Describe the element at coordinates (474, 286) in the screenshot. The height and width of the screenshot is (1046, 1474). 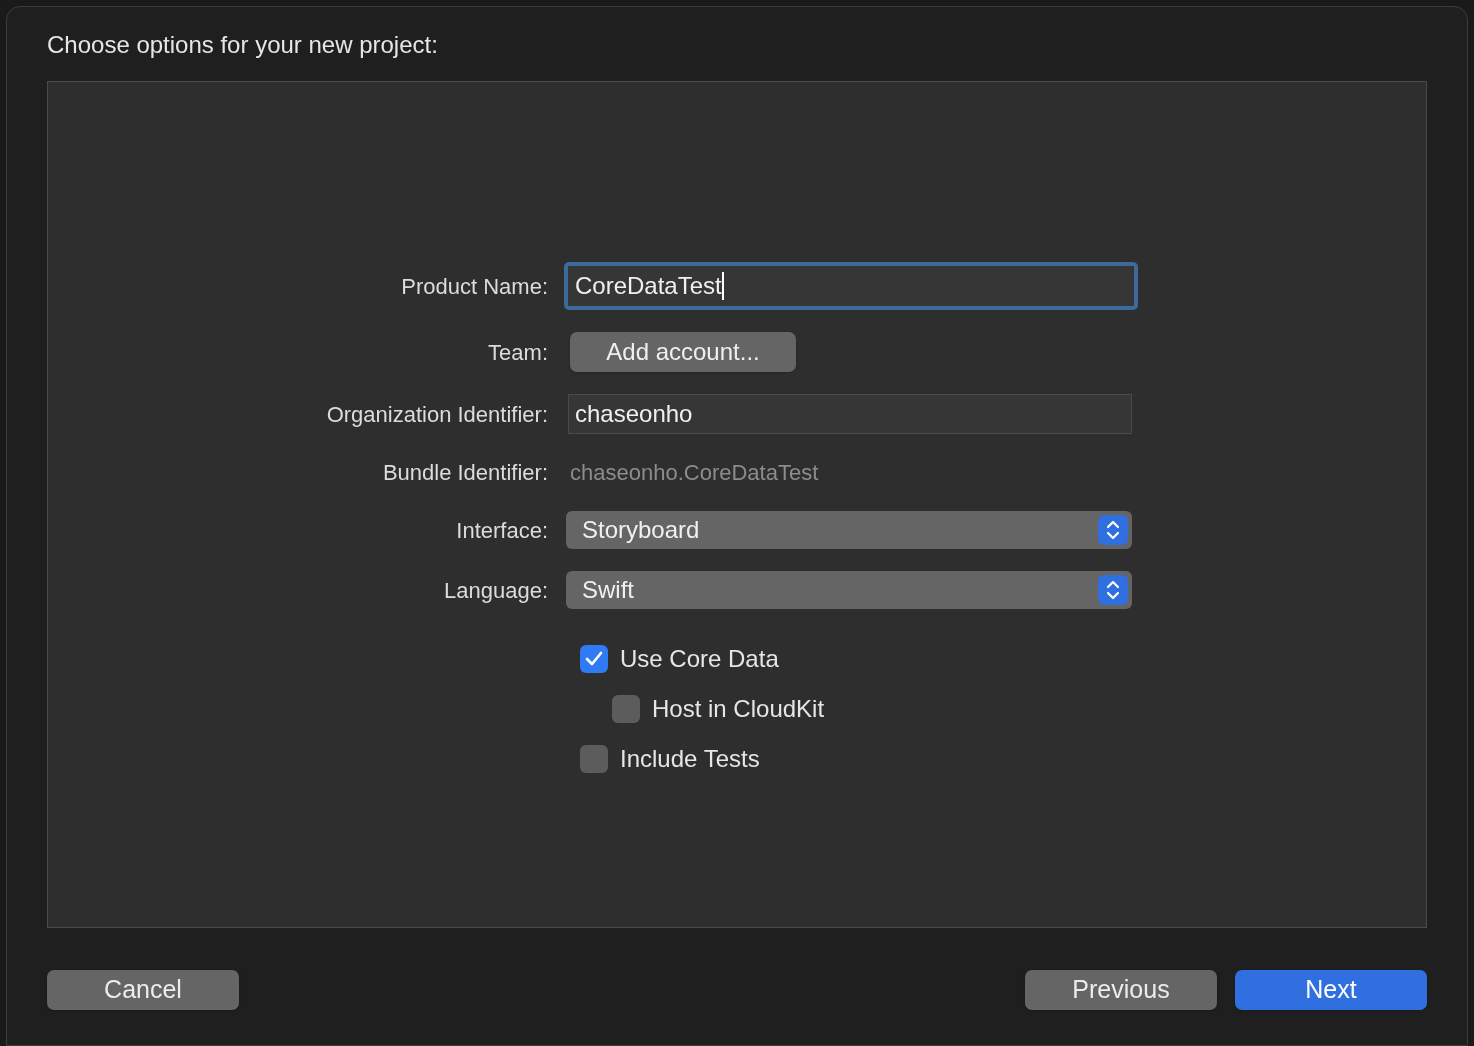
I see `field-label: Product Name:` at that location.